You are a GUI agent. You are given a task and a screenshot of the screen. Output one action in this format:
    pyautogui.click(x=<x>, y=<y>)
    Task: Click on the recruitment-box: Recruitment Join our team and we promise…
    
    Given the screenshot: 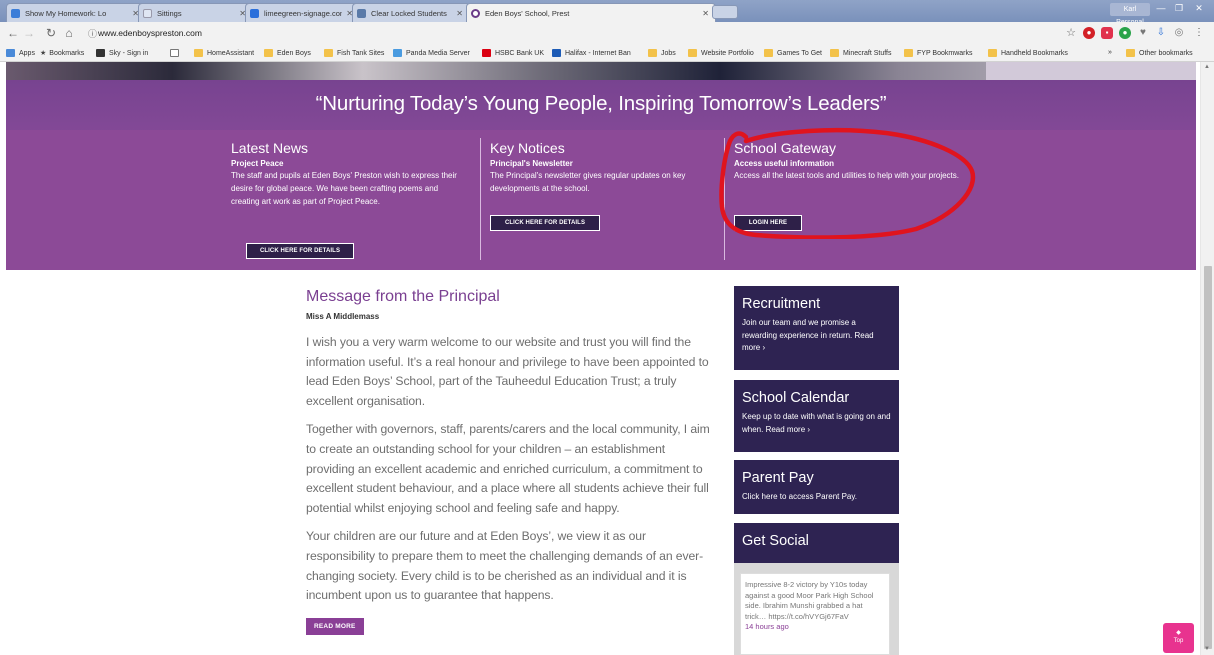 What is the action you would take?
    pyautogui.click(x=816, y=328)
    